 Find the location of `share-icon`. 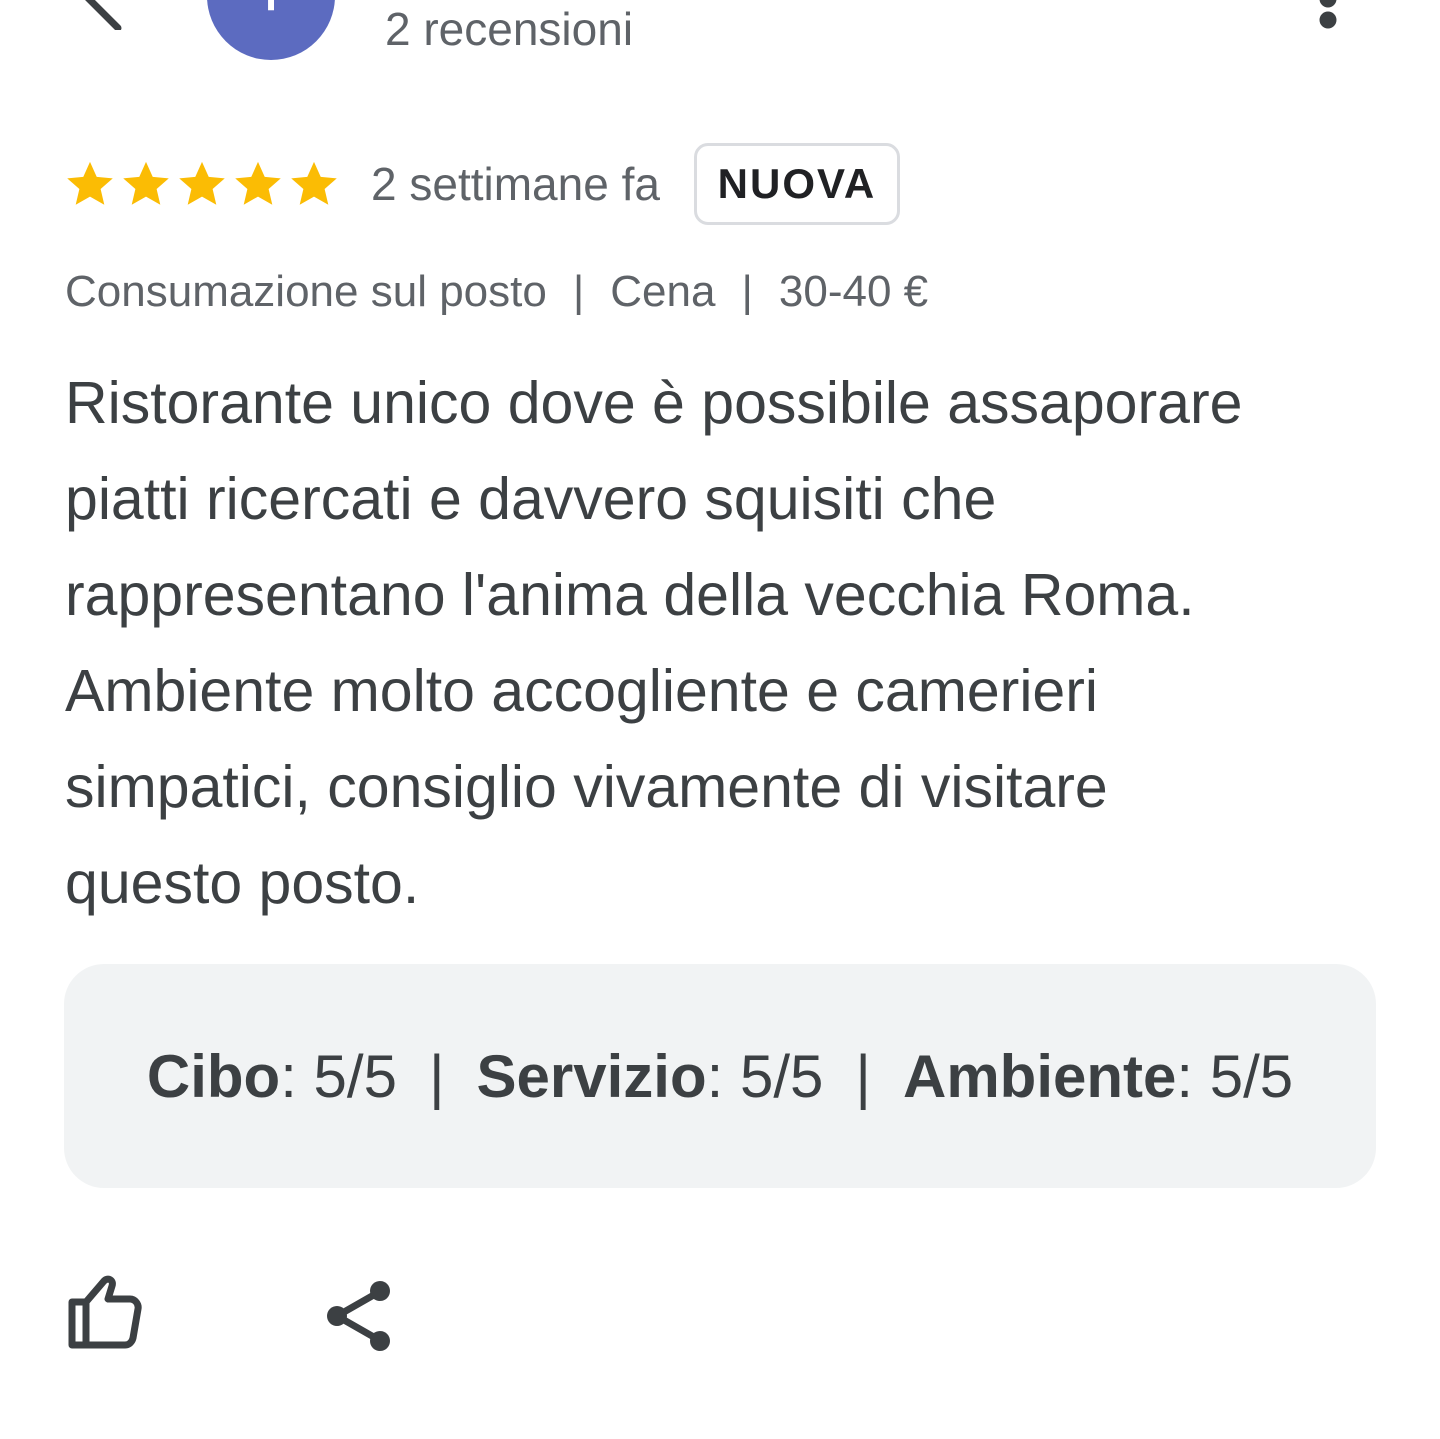

share-icon is located at coordinates (360, 1316).